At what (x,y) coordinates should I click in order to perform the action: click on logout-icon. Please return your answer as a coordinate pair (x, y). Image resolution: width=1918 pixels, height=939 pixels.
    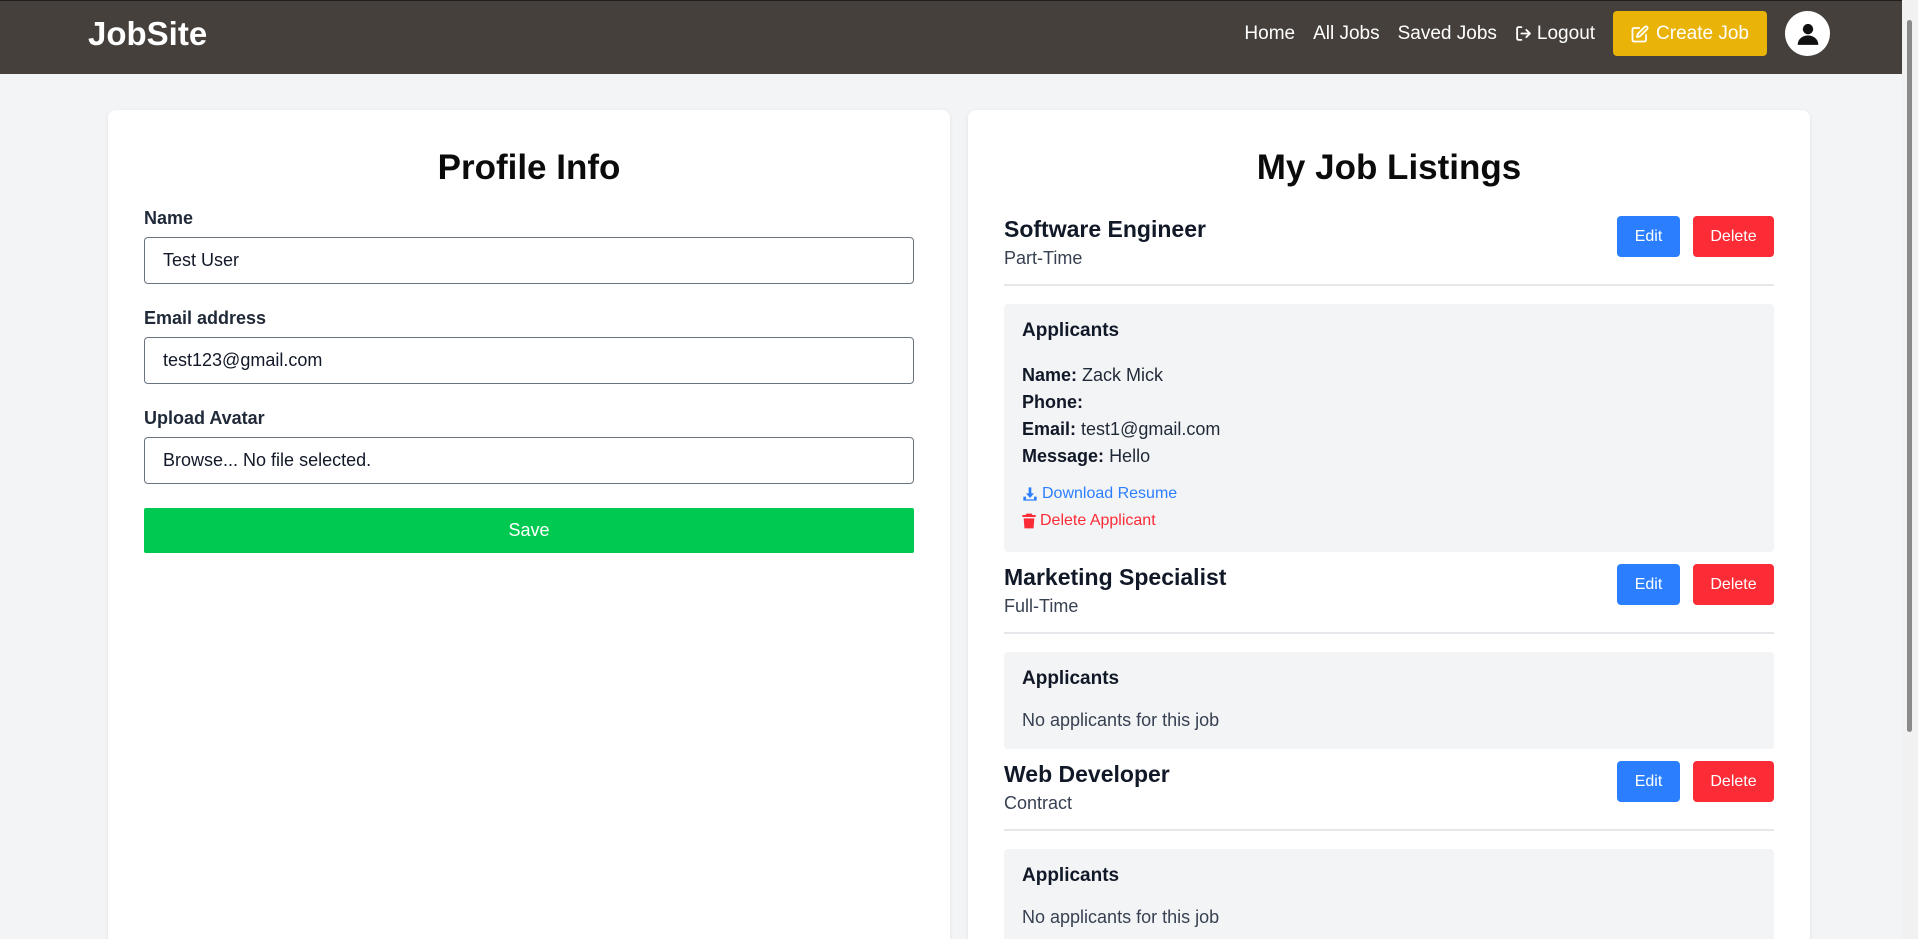
    Looking at the image, I should click on (1523, 33).